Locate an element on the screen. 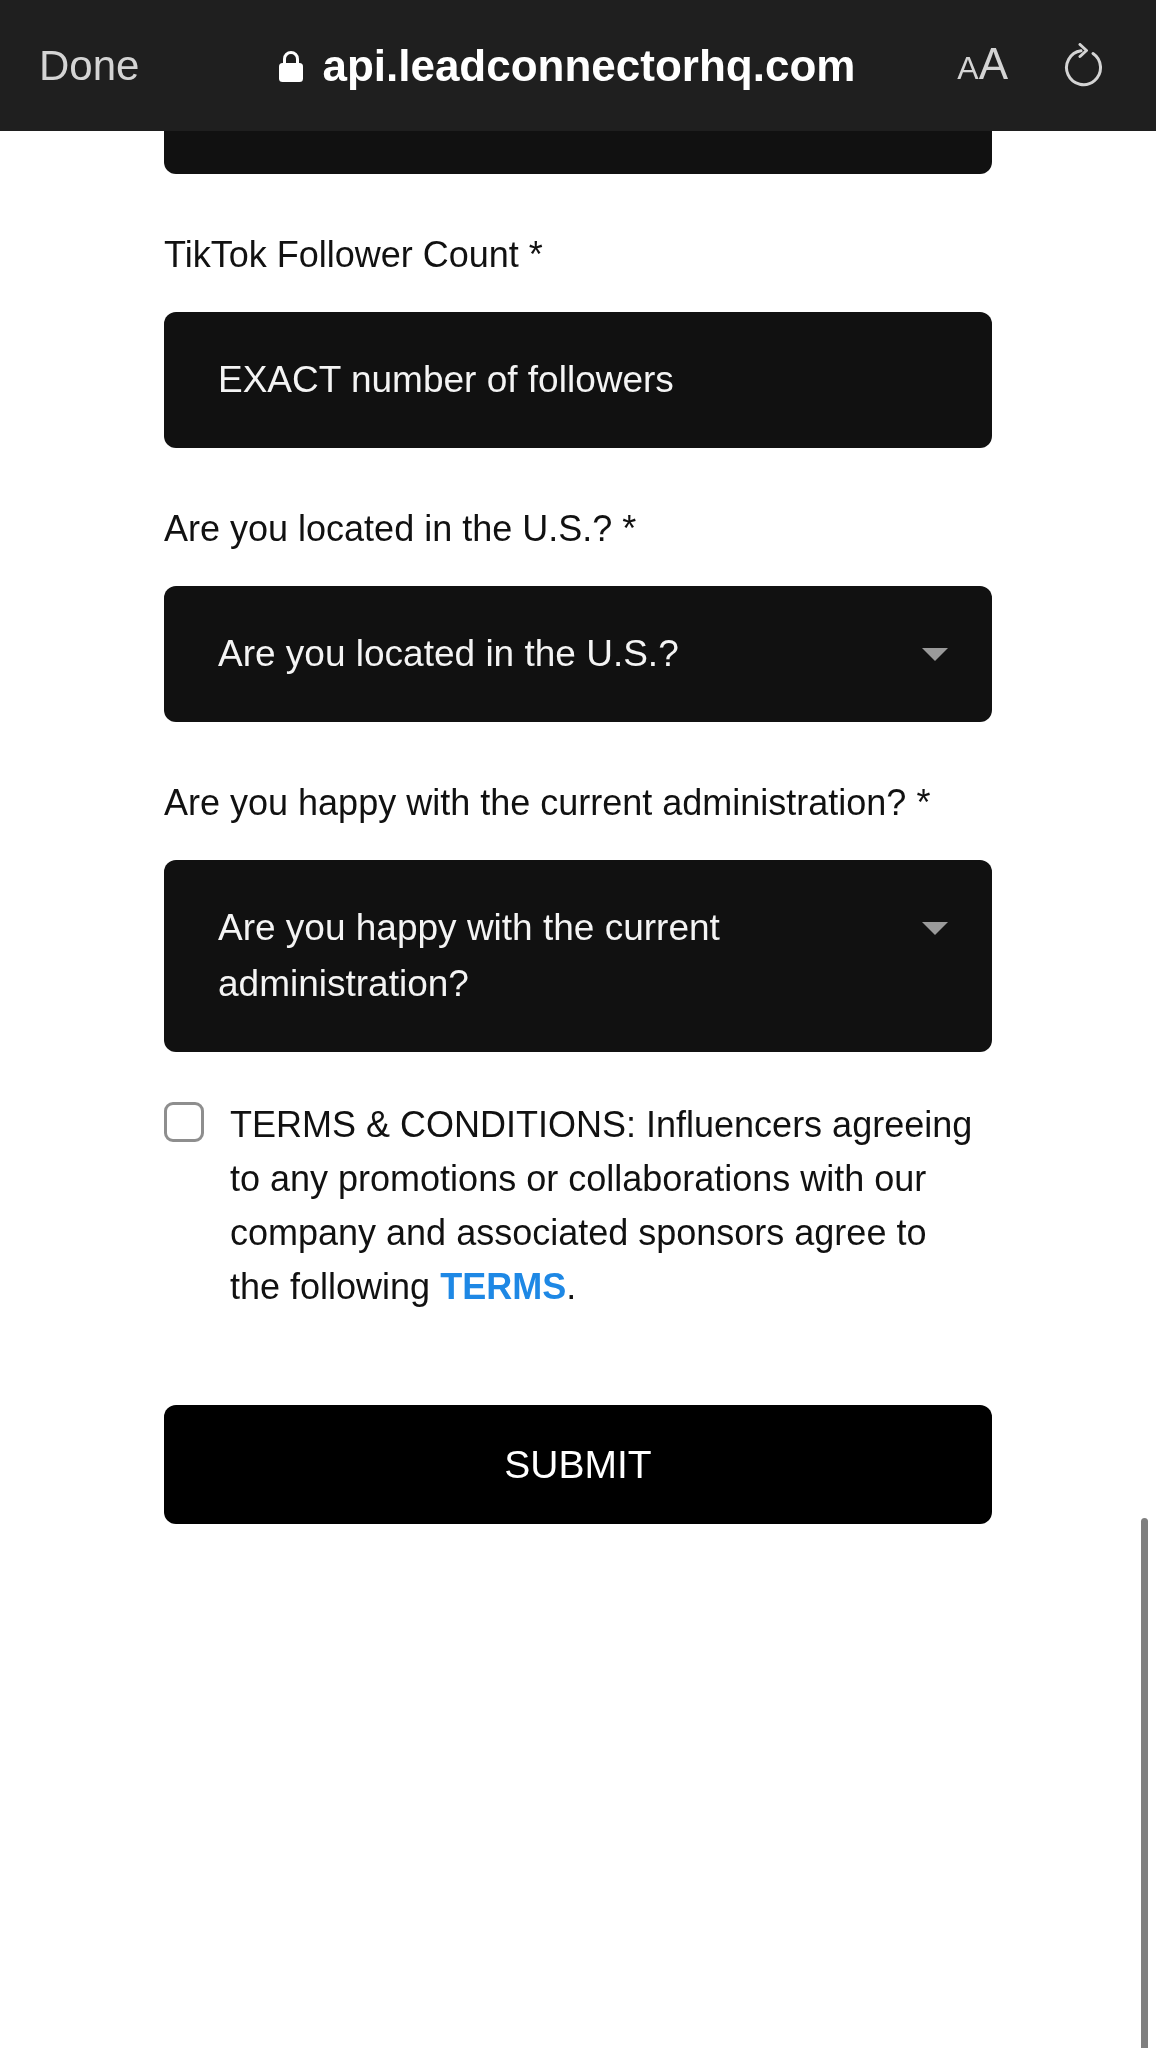 The width and height of the screenshot is (1156, 2048). done-button: Done is located at coordinates (89, 65).